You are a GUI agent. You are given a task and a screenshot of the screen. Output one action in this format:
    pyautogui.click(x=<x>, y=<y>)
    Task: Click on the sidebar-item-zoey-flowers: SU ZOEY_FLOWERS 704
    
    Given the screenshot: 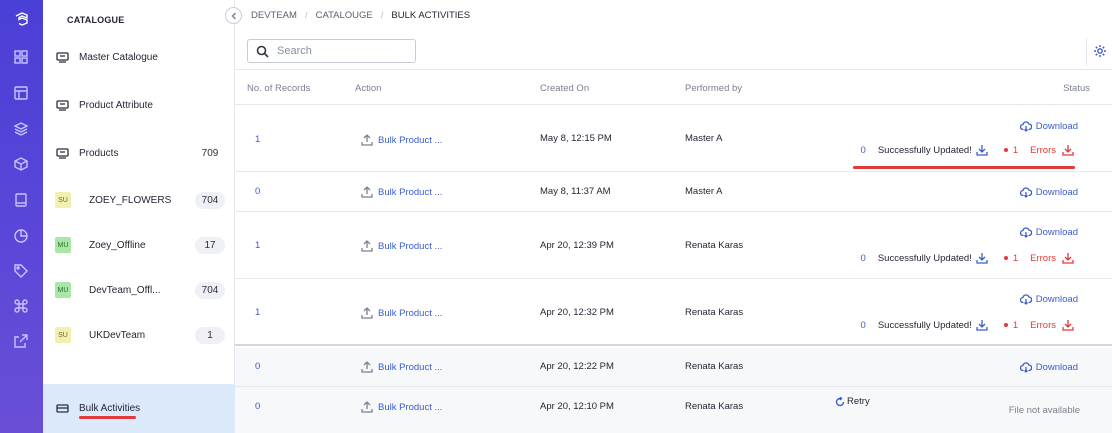 What is the action you would take?
    pyautogui.click(x=139, y=200)
    